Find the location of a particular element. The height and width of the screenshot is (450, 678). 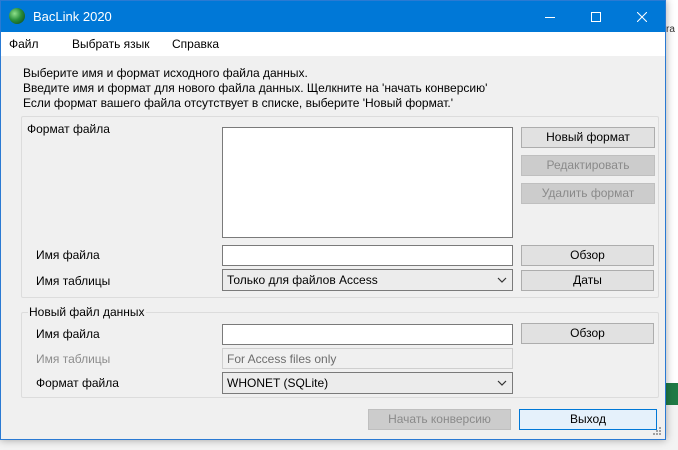

file-format-list is located at coordinates (367, 182).